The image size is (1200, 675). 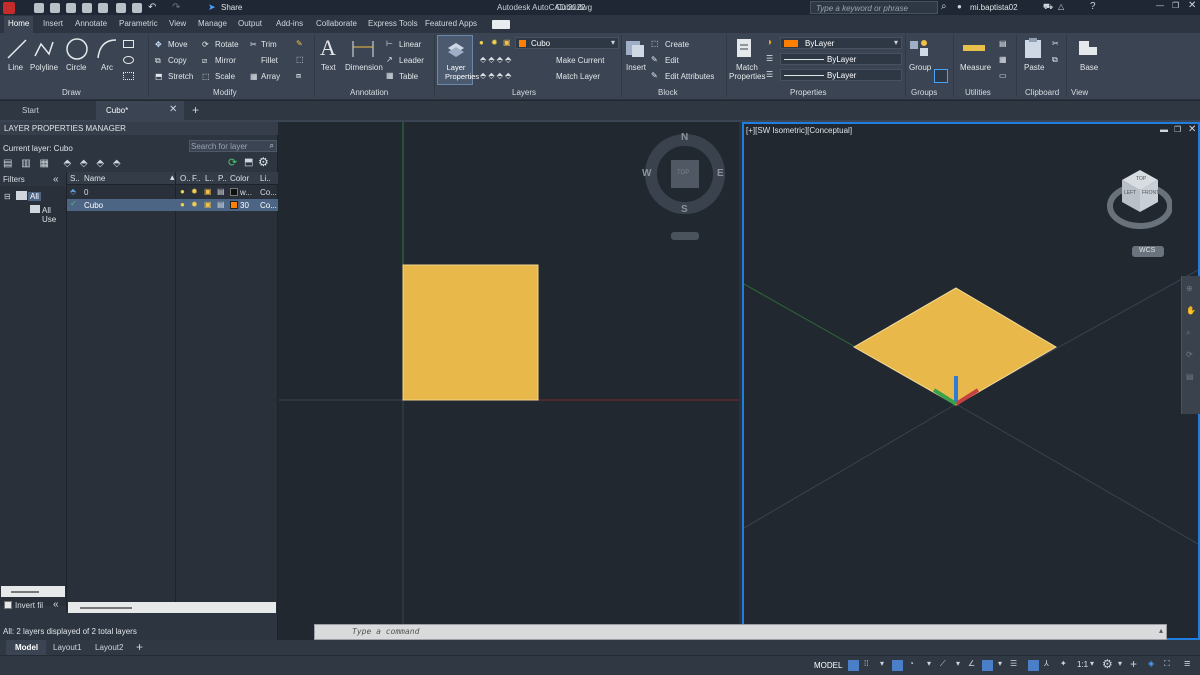 What do you see at coordinates (1167, 664) in the screenshot?
I see `fullscreen-icon: ⛶` at bounding box center [1167, 664].